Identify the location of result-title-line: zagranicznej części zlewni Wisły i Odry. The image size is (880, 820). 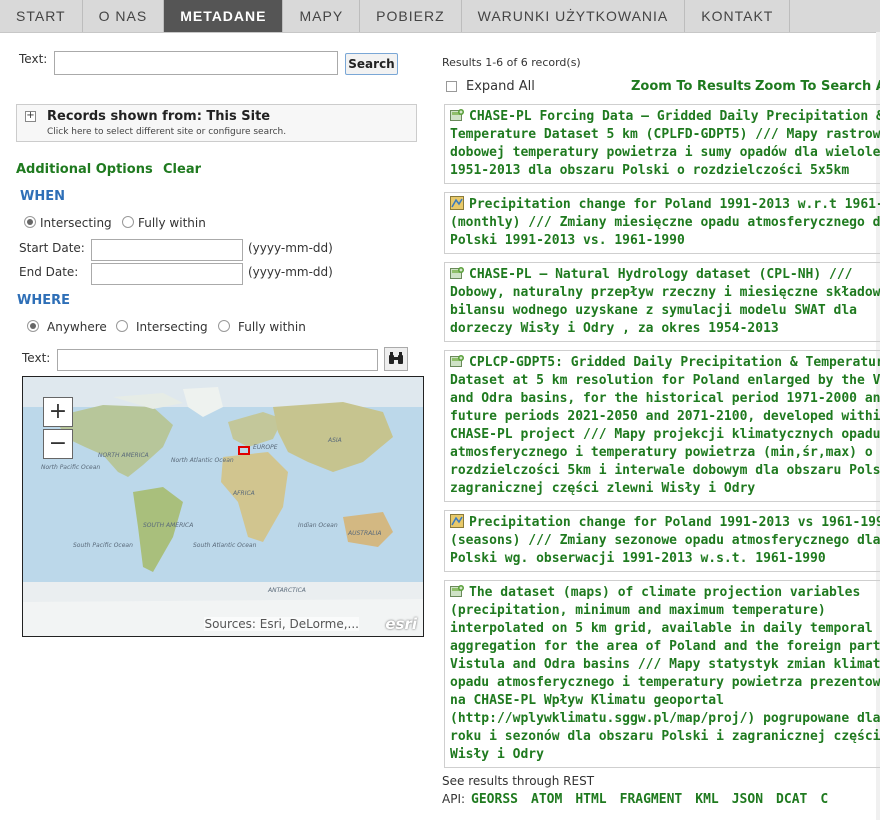
(602, 488).